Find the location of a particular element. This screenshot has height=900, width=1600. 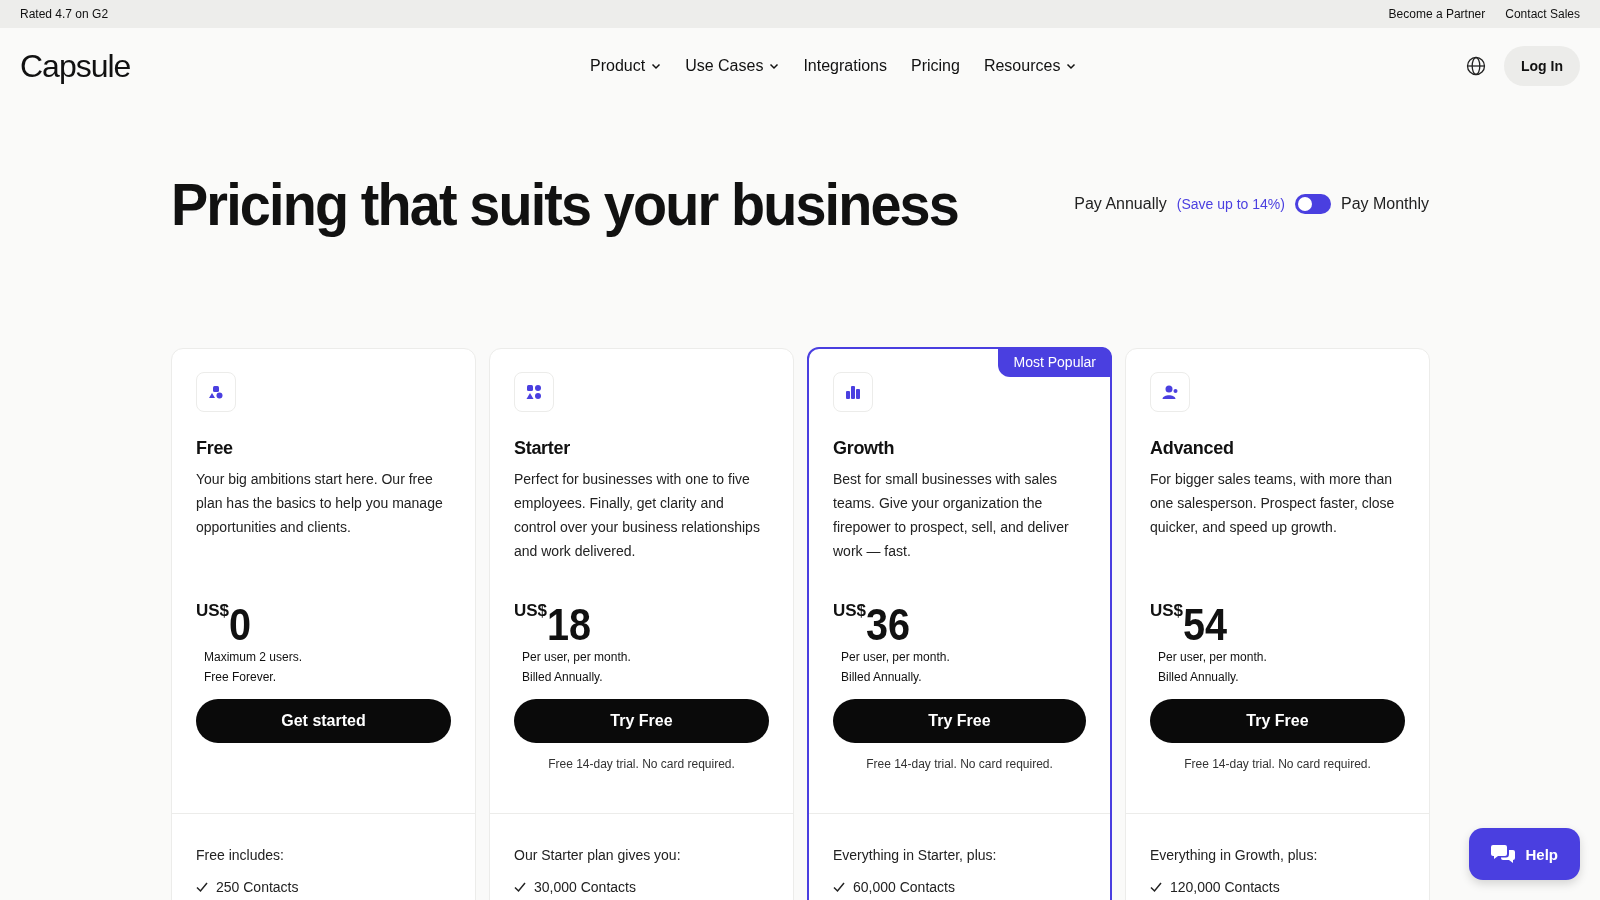

plan-price: 18 is located at coordinates (569, 625).